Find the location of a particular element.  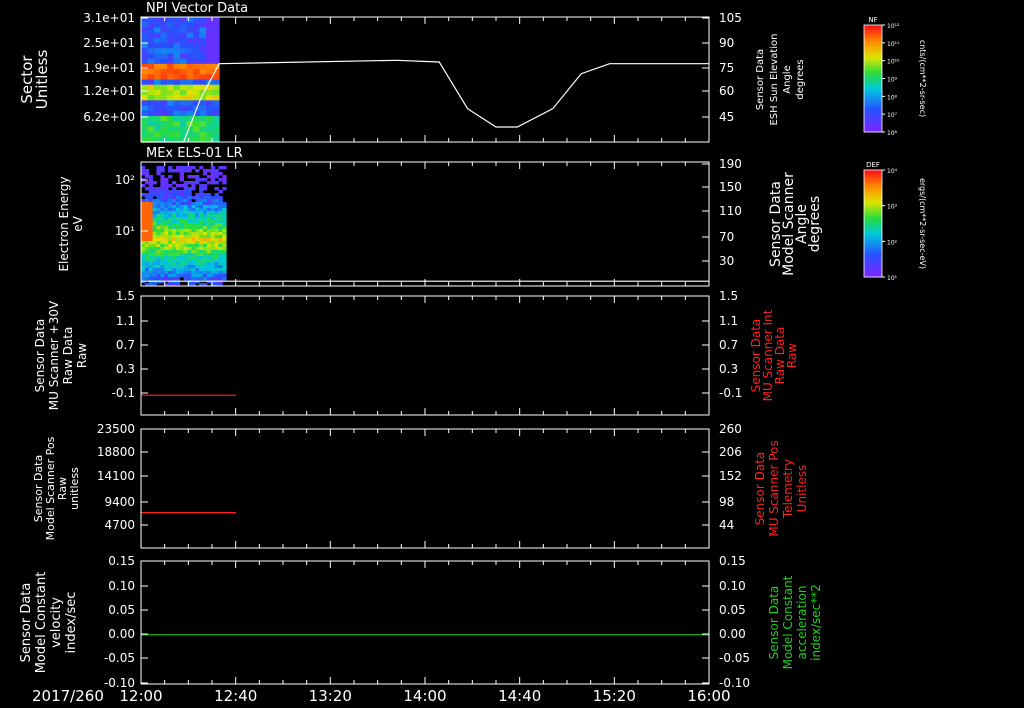

y-axis-label-left-line: index/sec is located at coordinates (71, 623).